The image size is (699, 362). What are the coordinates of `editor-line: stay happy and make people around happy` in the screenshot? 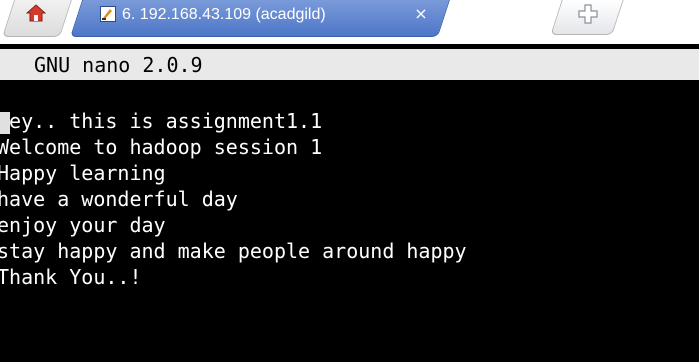 It's located at (233, 251).